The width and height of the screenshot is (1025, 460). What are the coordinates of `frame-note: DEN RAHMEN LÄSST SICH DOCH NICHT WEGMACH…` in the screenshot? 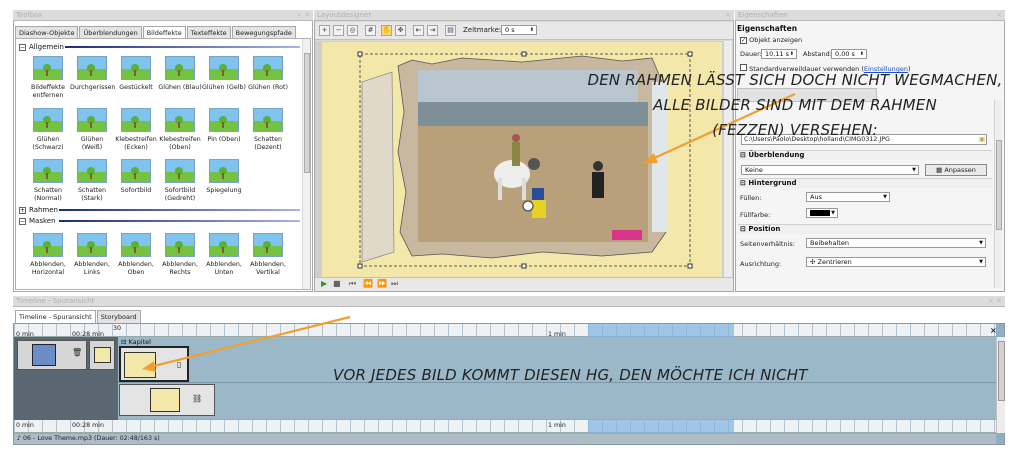 It's located at (795, 105).